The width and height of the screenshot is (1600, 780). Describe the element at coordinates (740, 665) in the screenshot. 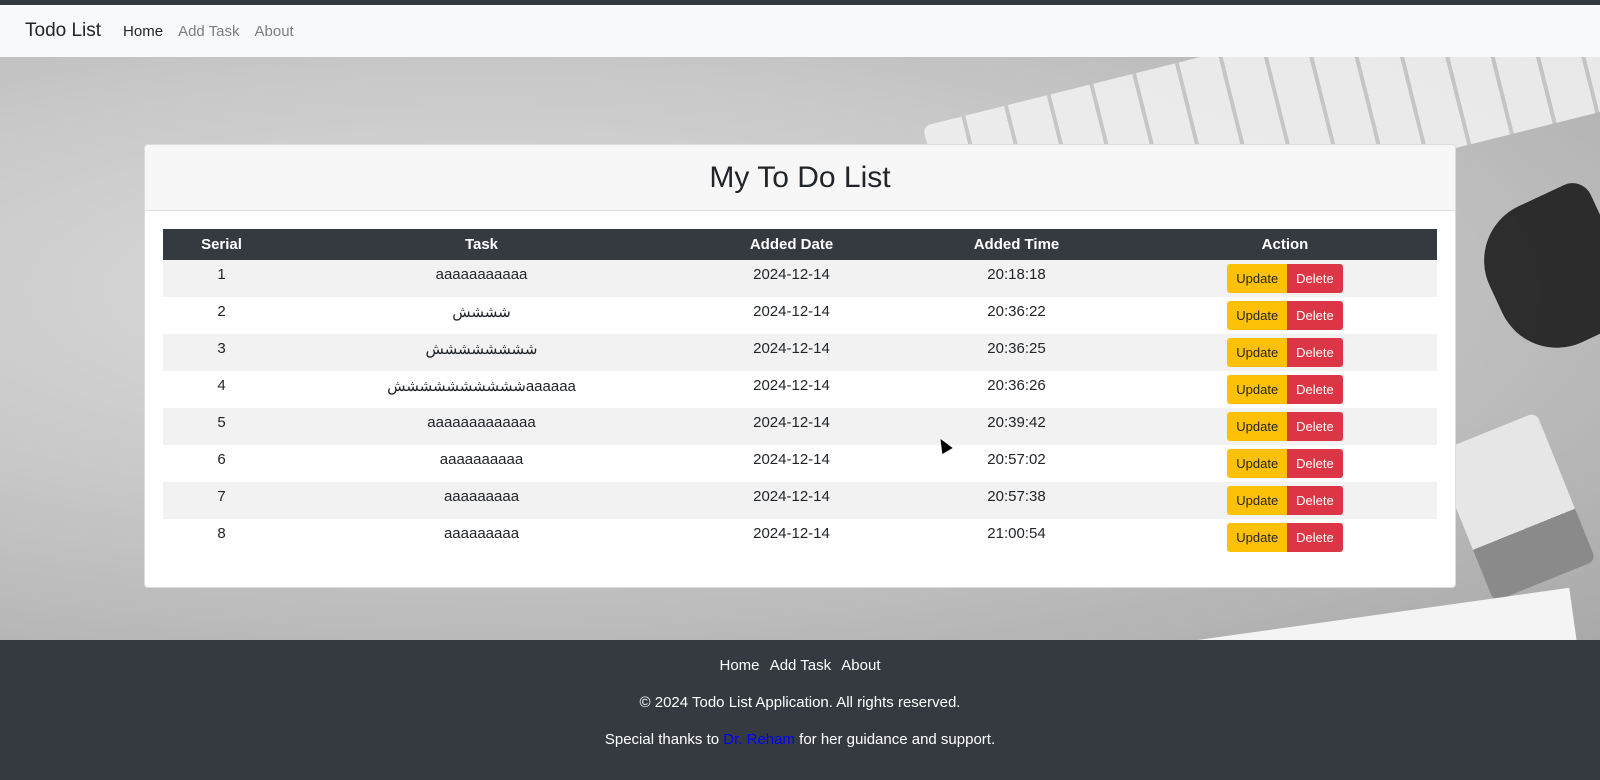

I see `footer-link-home: Home` at that location.